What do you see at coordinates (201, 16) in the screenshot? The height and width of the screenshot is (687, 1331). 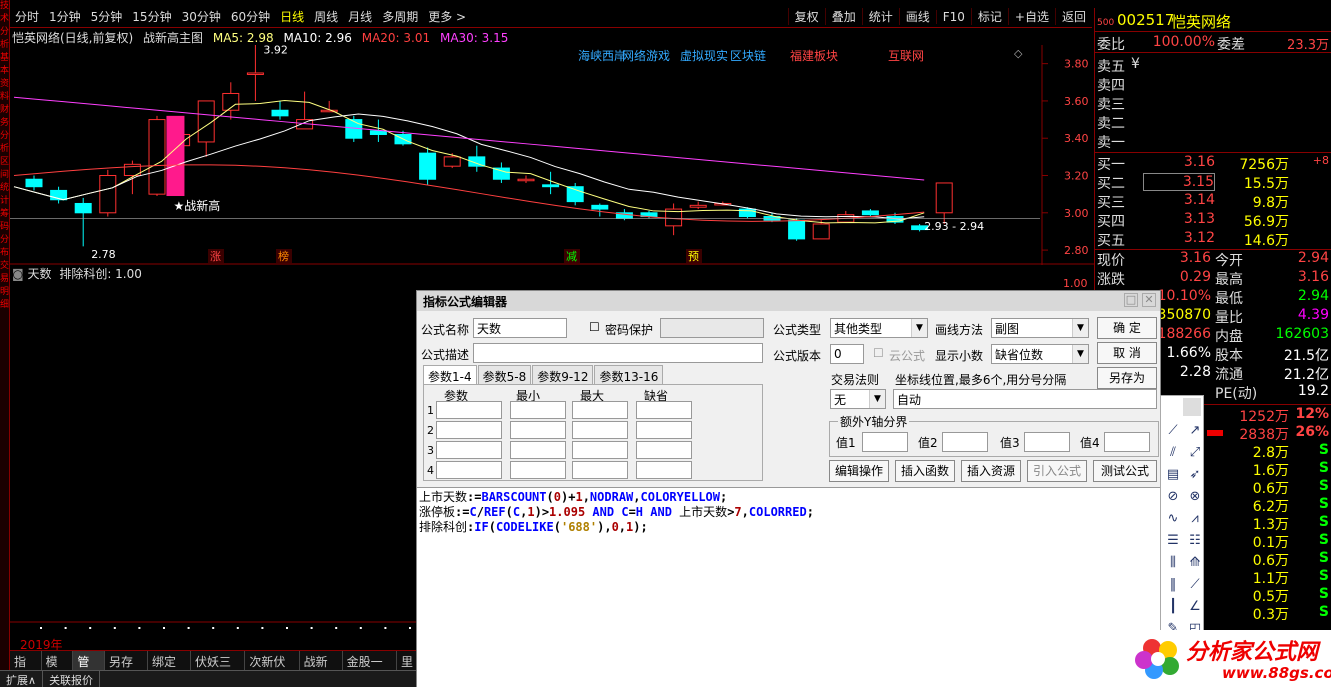 I see `period-tab: 30分钟` at bounding box center [201, 16].